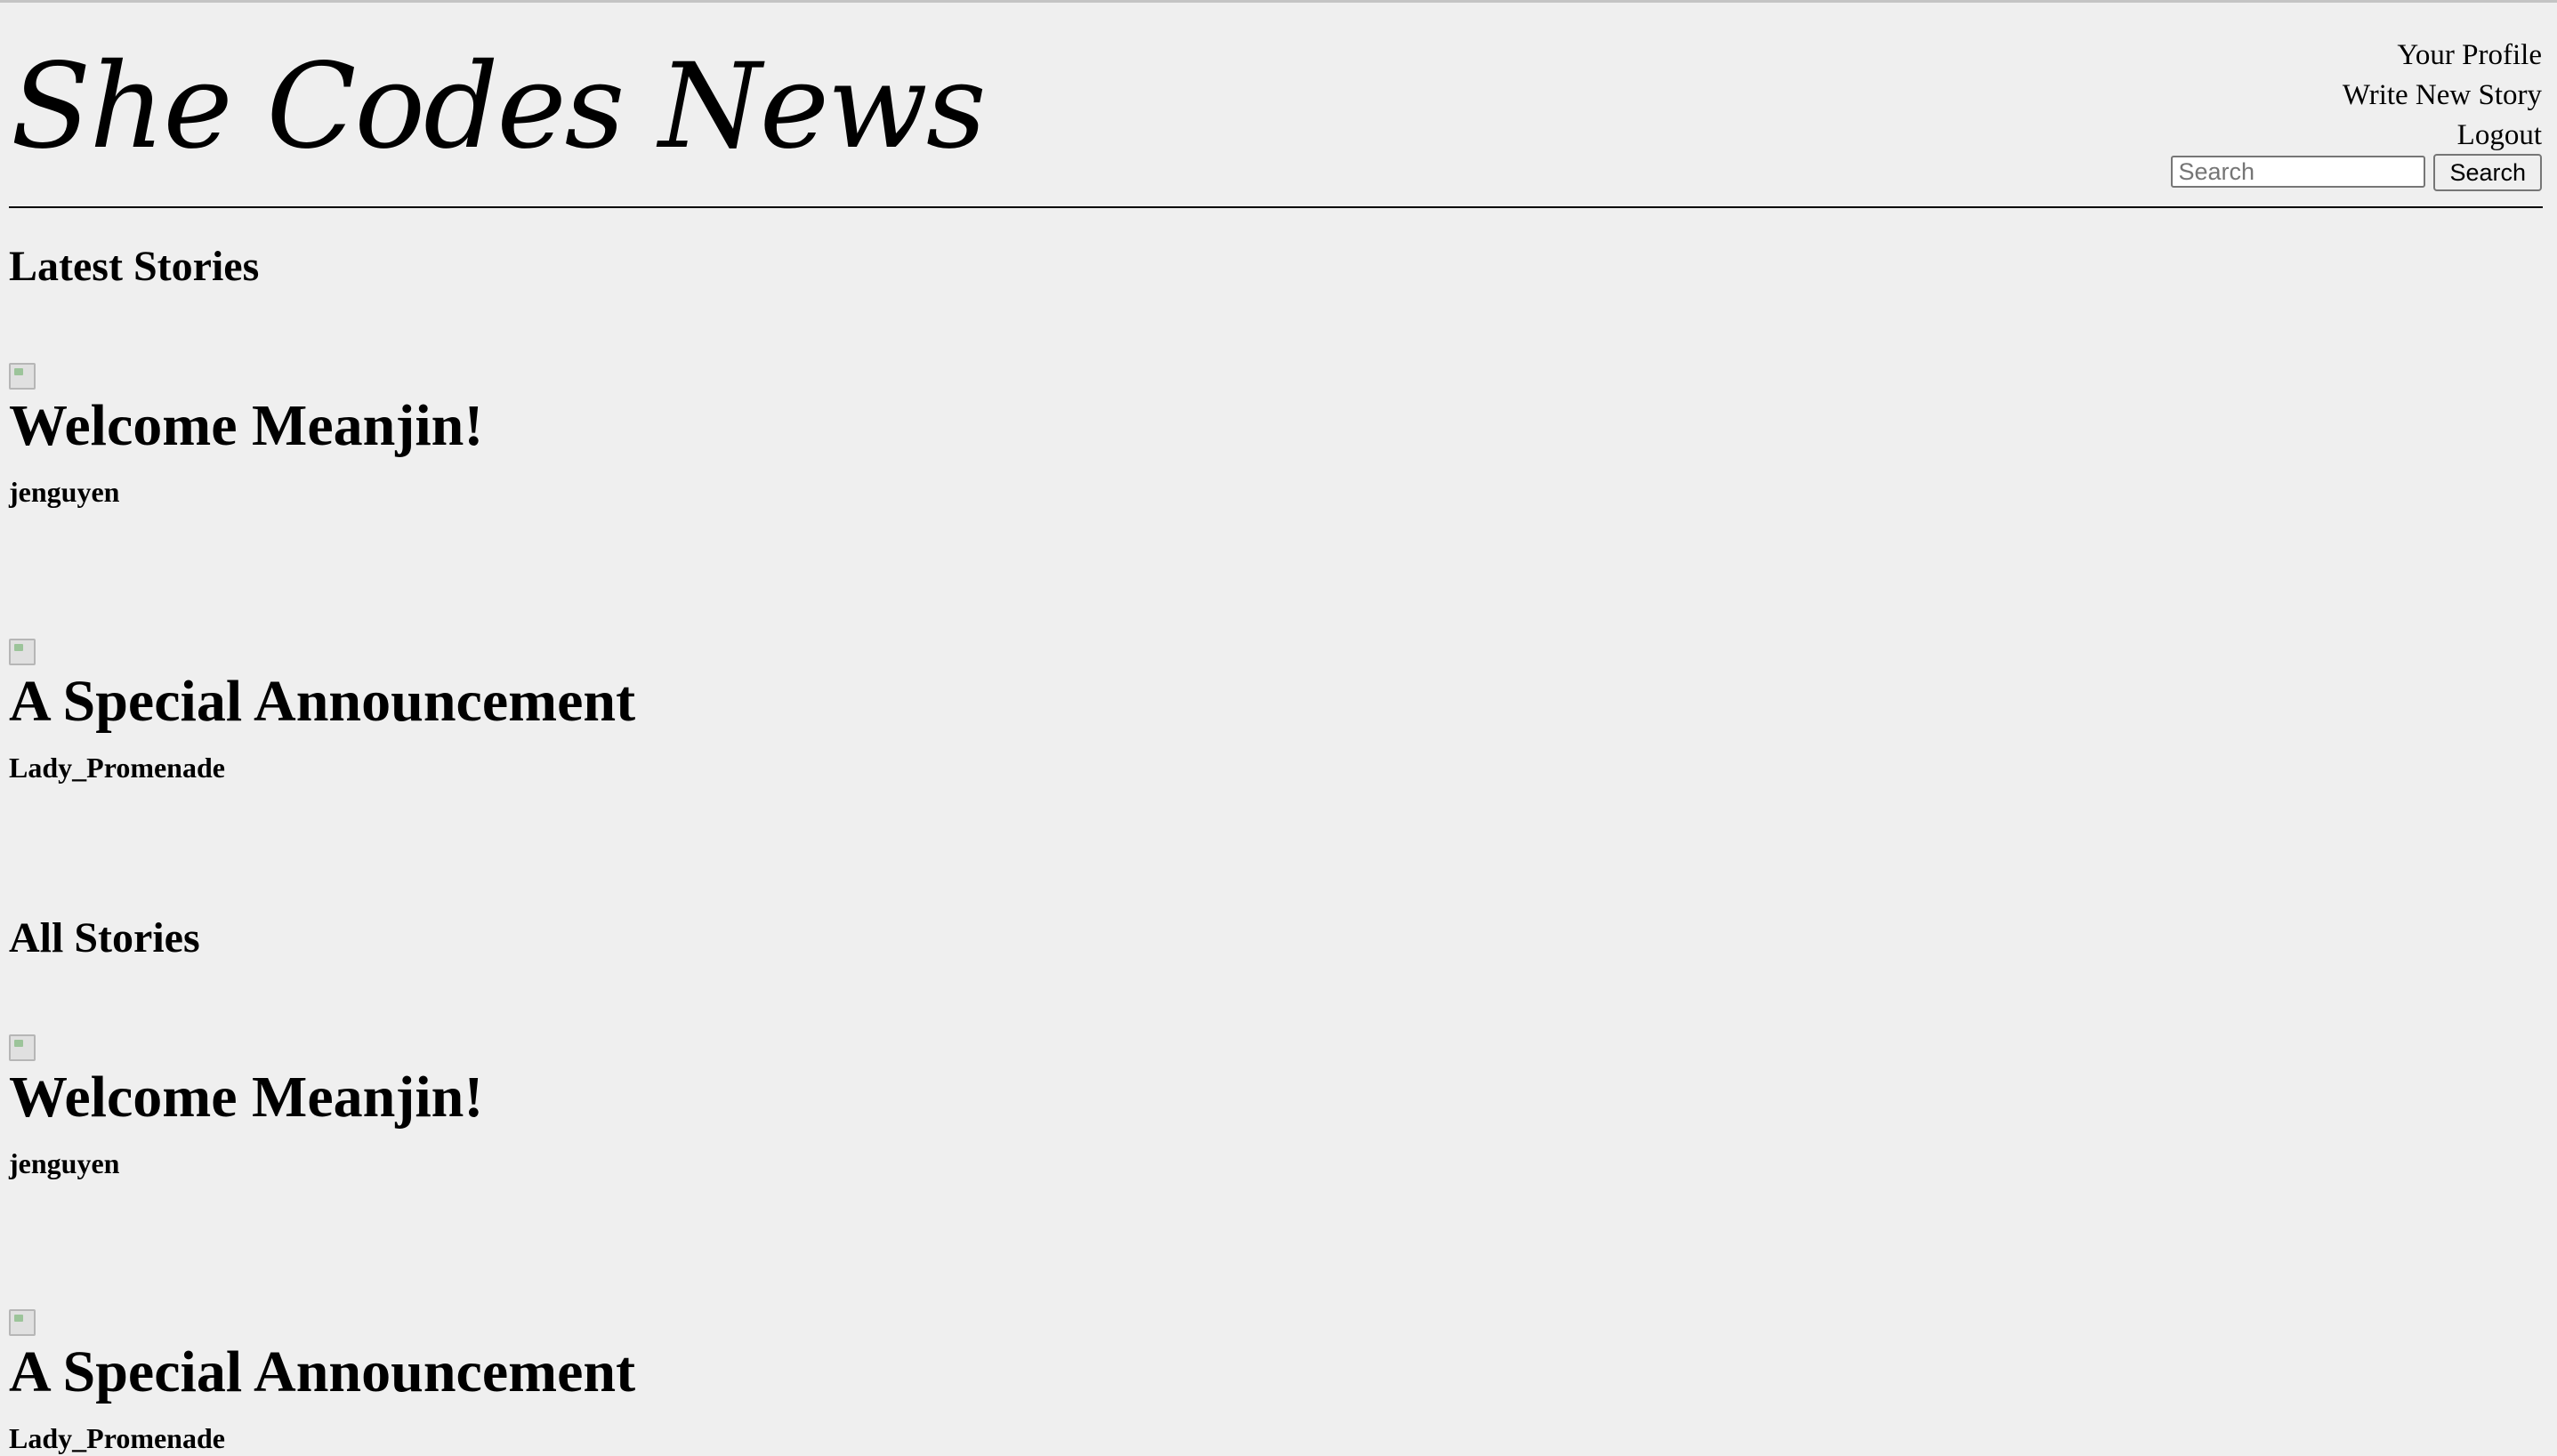 Image resolution: width=2557 pixels, height=1456 pixels. I want to click on all-stories-heading: All Stories, so click(105, 937).